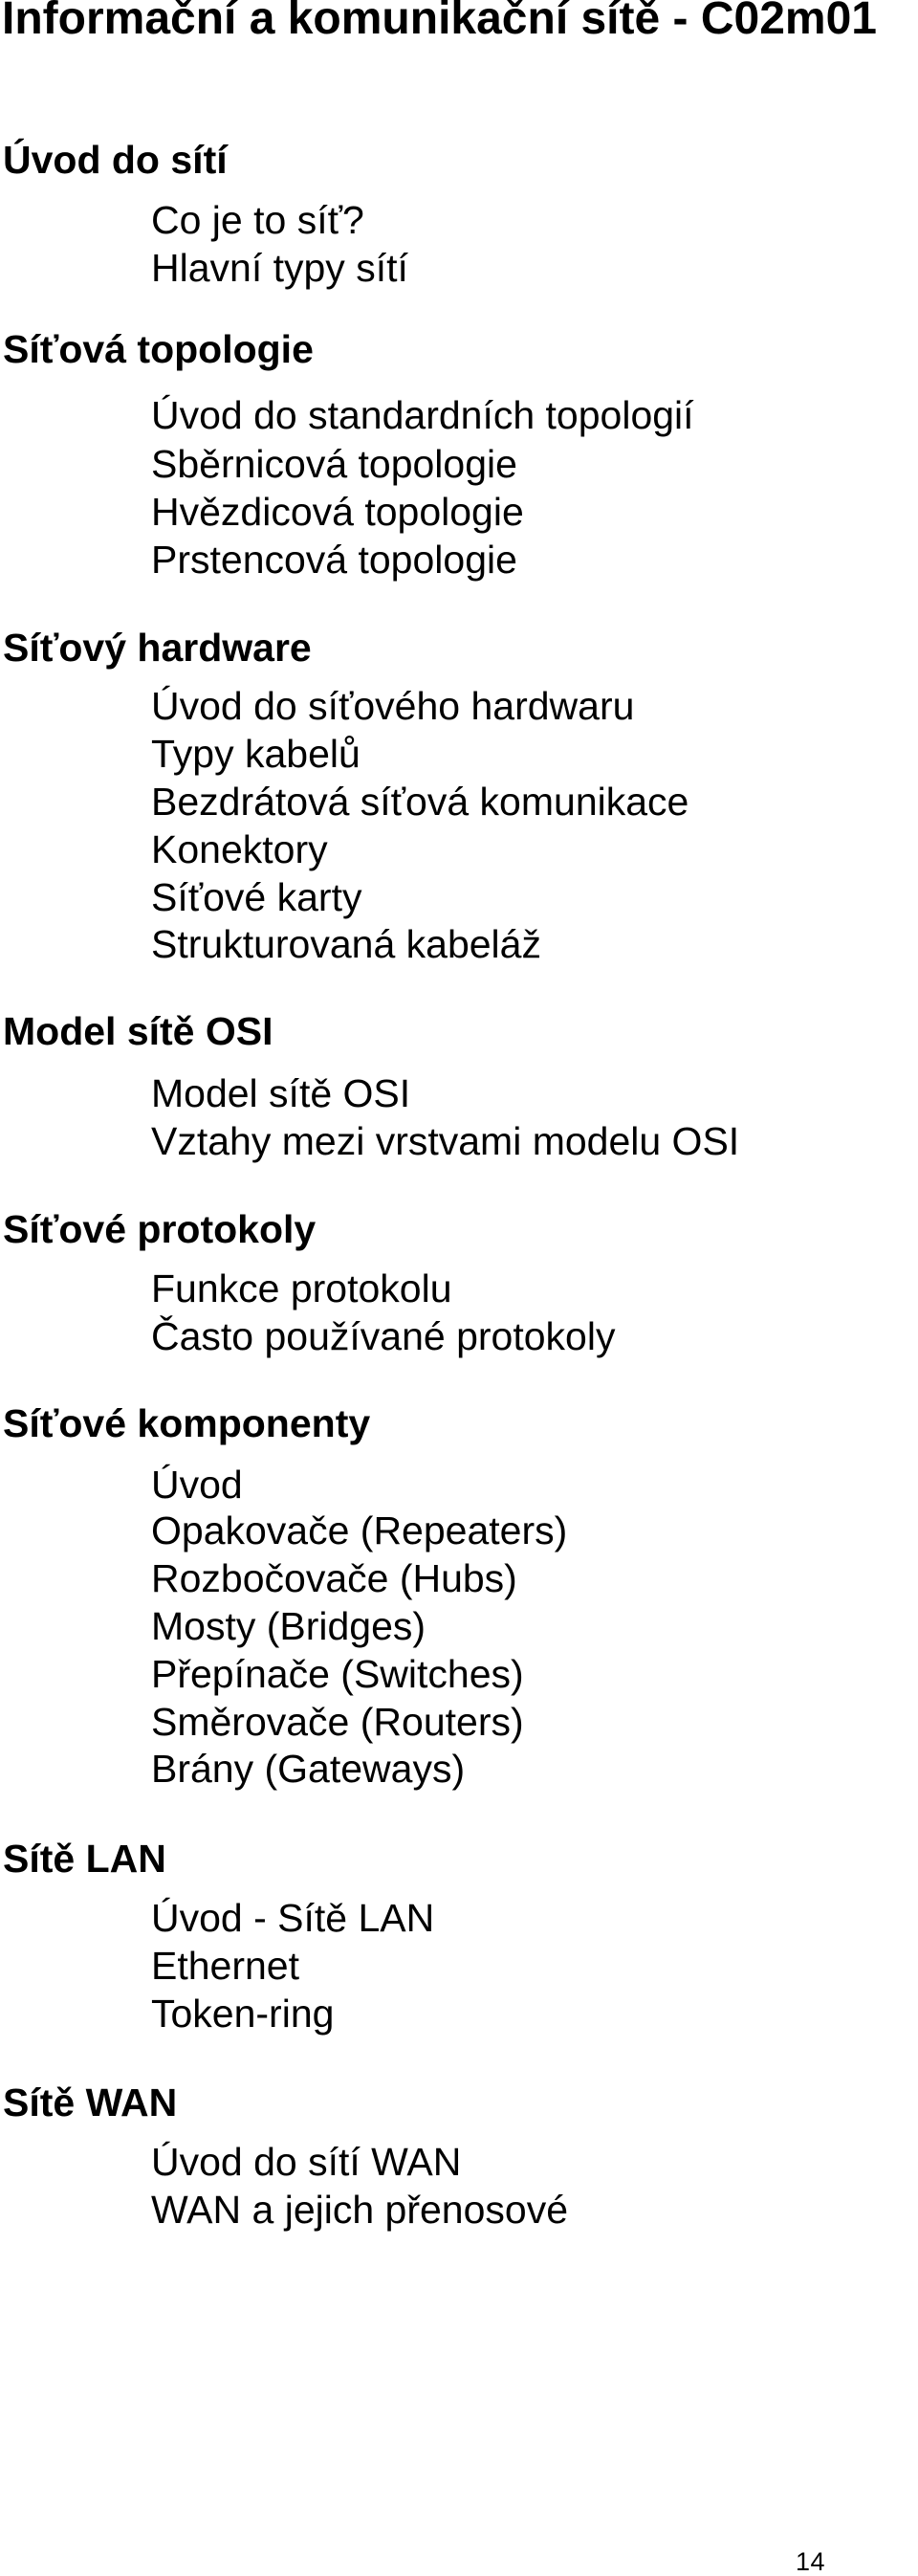 This screenshot has width=918, height=2576. Describe the element at coordinates (334, 1578) in the screenshot. I see `toc-item: Rozbočovače (Hubs)` at that location.